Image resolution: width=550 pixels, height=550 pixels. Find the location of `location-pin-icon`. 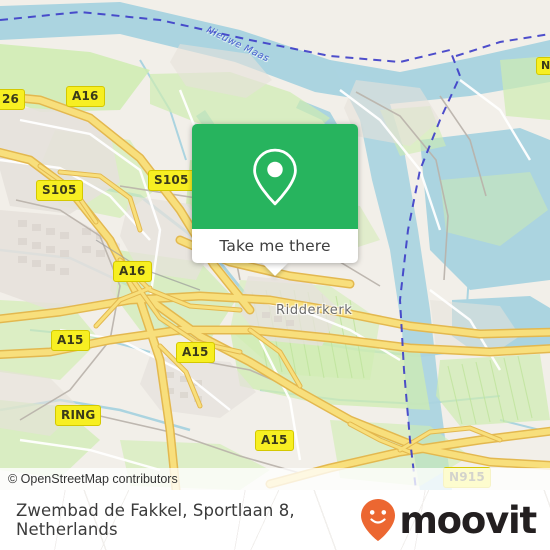

location-pin-icon is located at coordinates (275, 176).